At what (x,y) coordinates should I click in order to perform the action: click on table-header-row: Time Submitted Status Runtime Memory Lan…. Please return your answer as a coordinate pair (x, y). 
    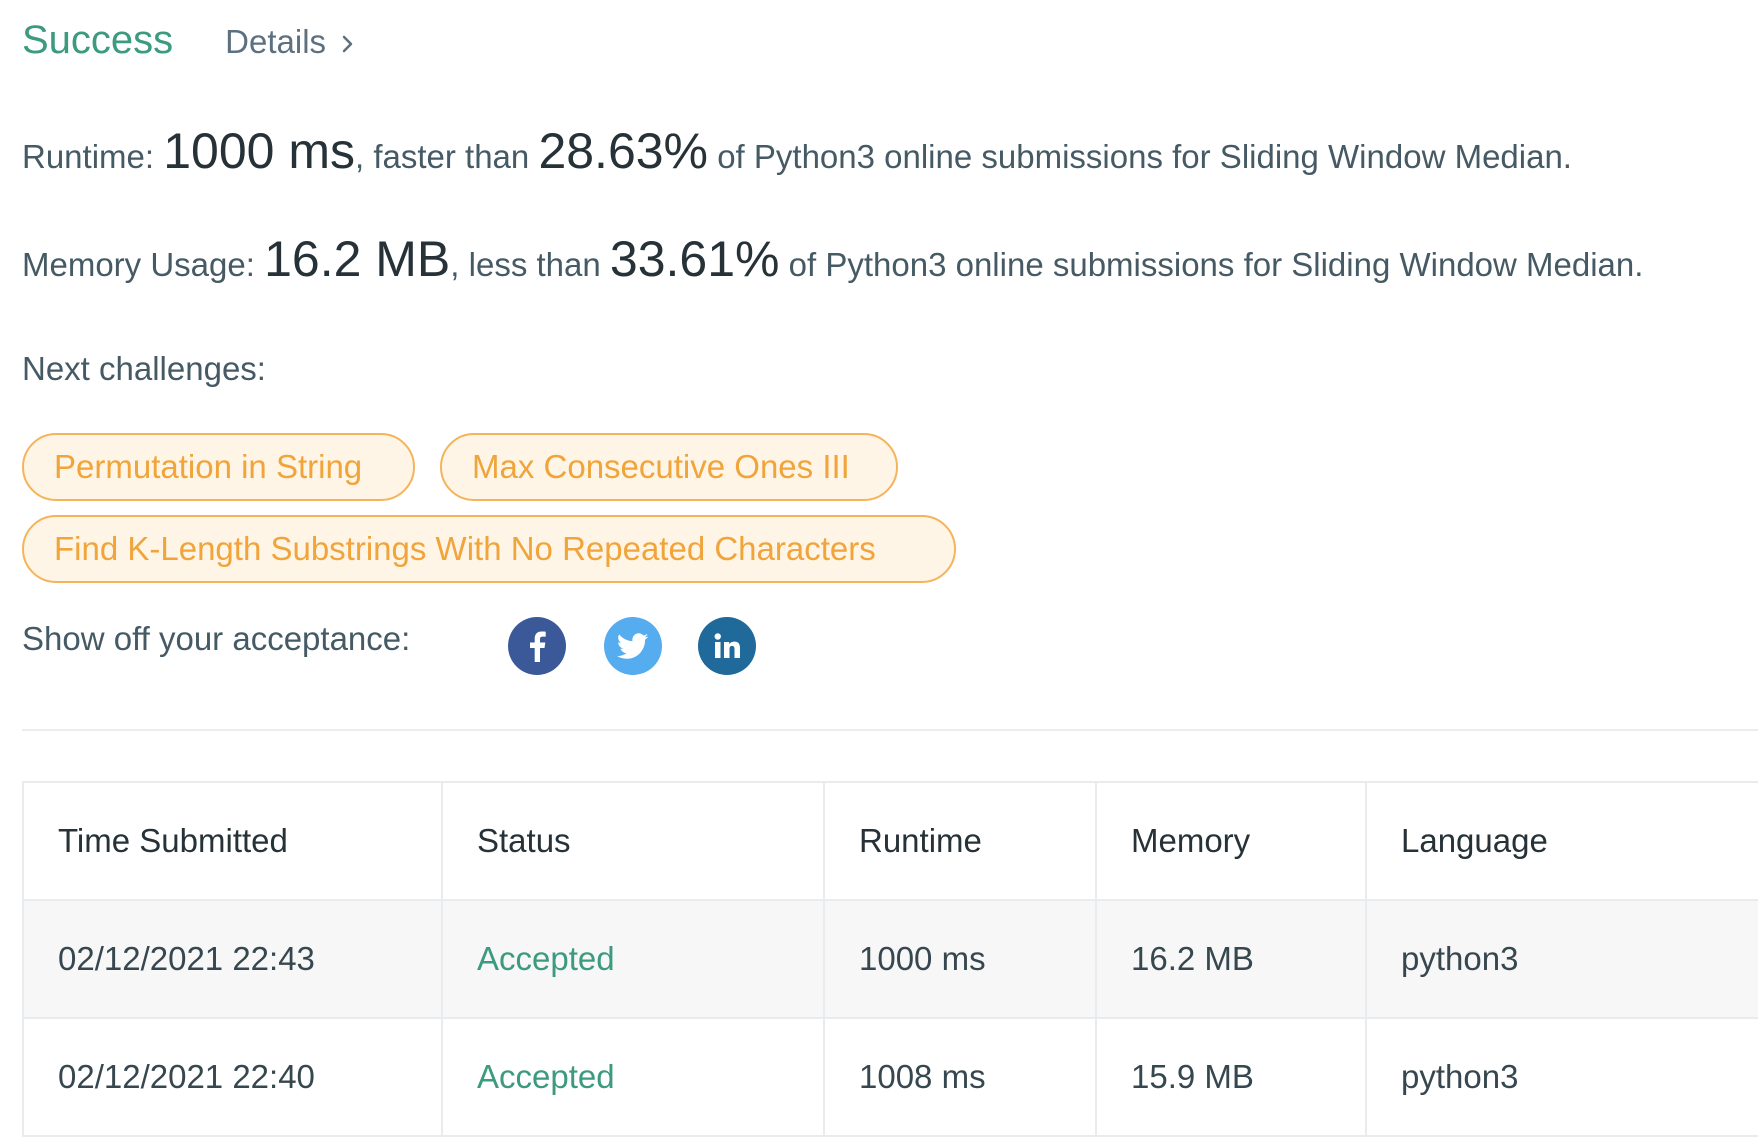
    Looking at the image, I should click on (890, 841).